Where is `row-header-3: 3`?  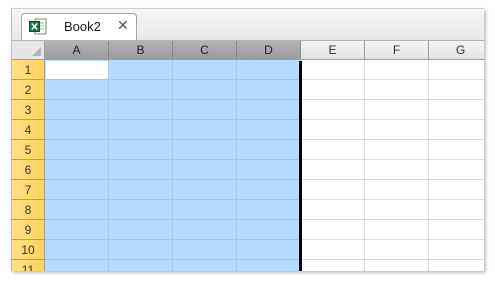
row-header-3: 3 is located at coordinates (28, 110).